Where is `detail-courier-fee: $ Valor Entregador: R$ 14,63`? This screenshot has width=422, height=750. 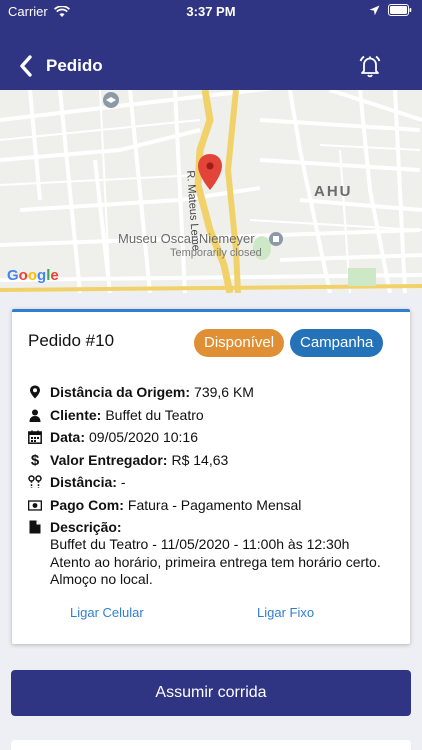
detail-courier-fee: $ Valor Entregador: R$ 14,63 is located at coordinates (128, 460).